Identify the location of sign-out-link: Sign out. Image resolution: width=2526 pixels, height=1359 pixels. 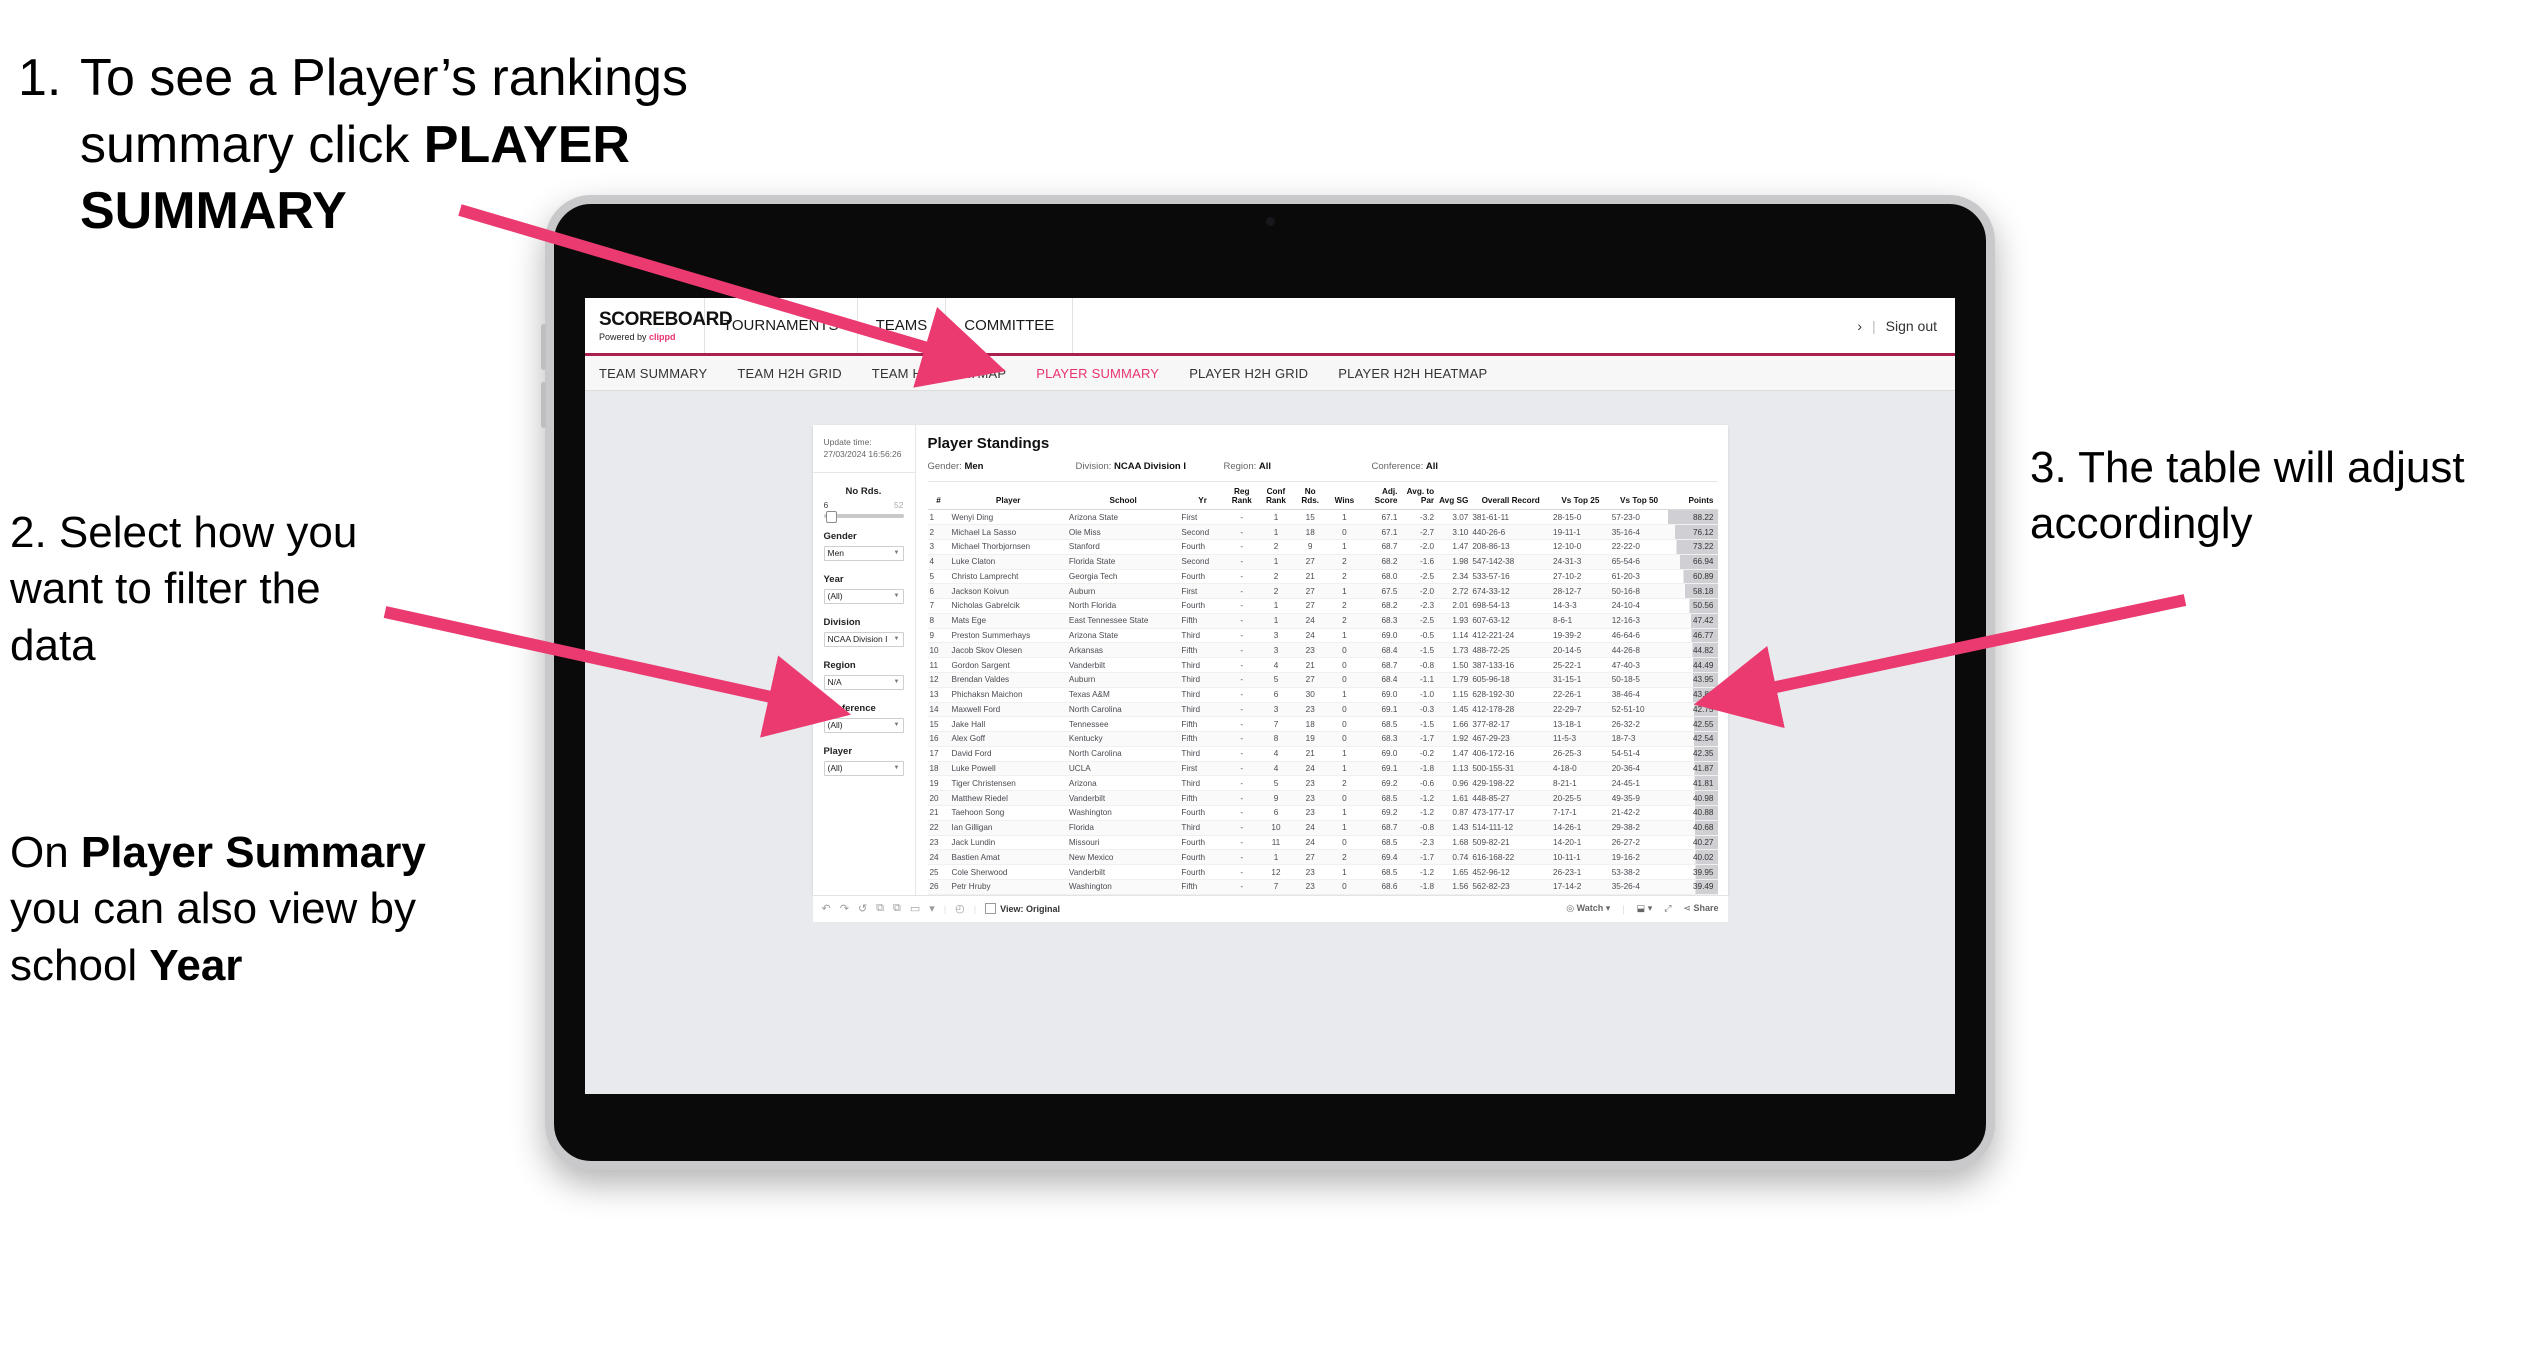
(1911, 326).